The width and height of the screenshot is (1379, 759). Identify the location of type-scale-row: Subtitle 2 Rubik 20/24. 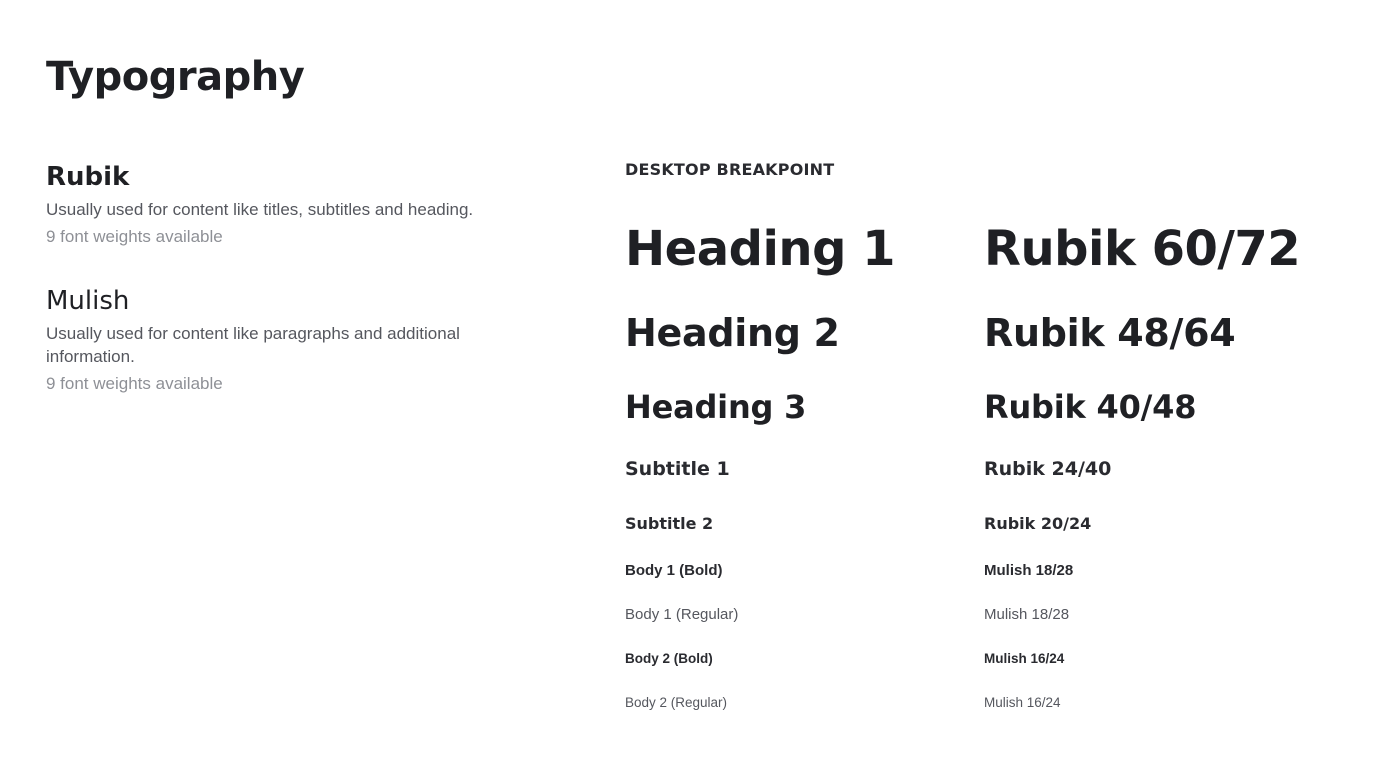
(985, 523).